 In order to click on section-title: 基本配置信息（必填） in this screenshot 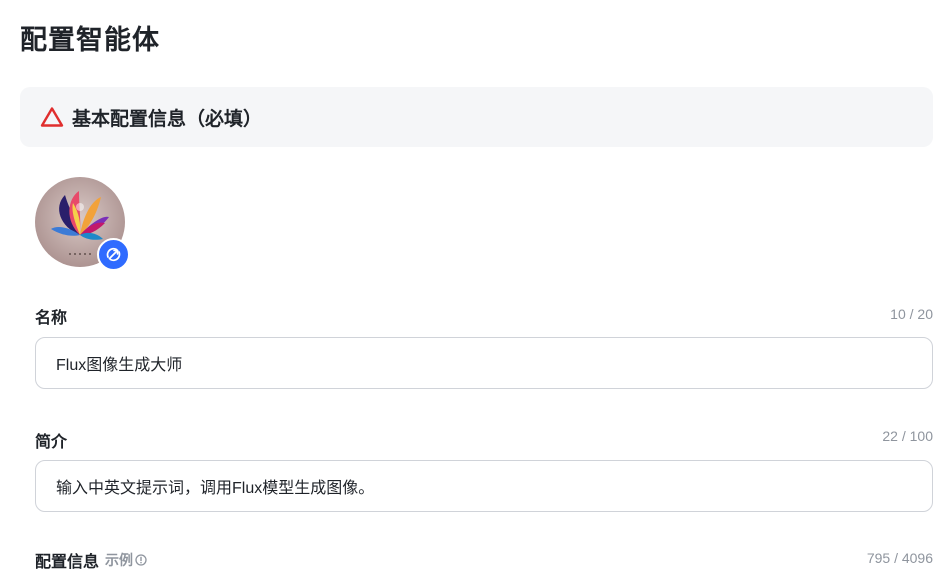, I will do `click(167, 119)`.